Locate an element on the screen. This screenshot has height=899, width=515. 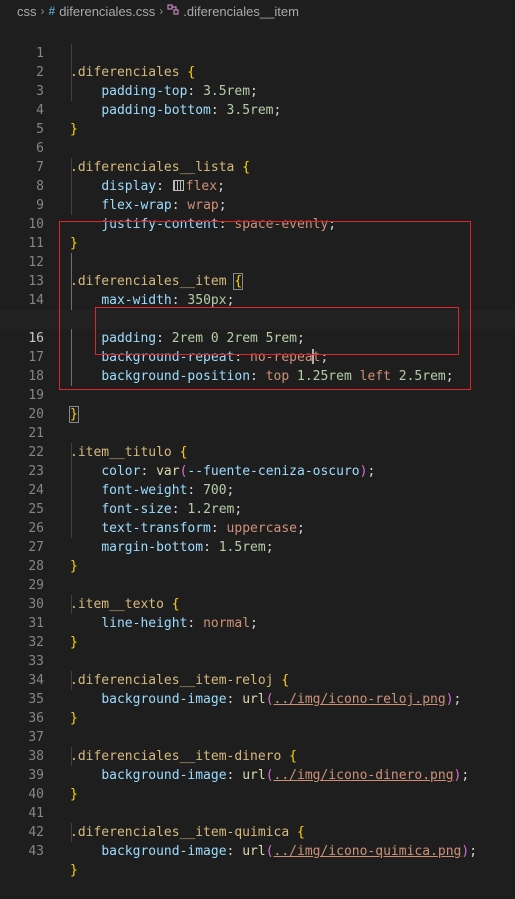
breadcrumb-folder: css is located at coordinates (27, 11).